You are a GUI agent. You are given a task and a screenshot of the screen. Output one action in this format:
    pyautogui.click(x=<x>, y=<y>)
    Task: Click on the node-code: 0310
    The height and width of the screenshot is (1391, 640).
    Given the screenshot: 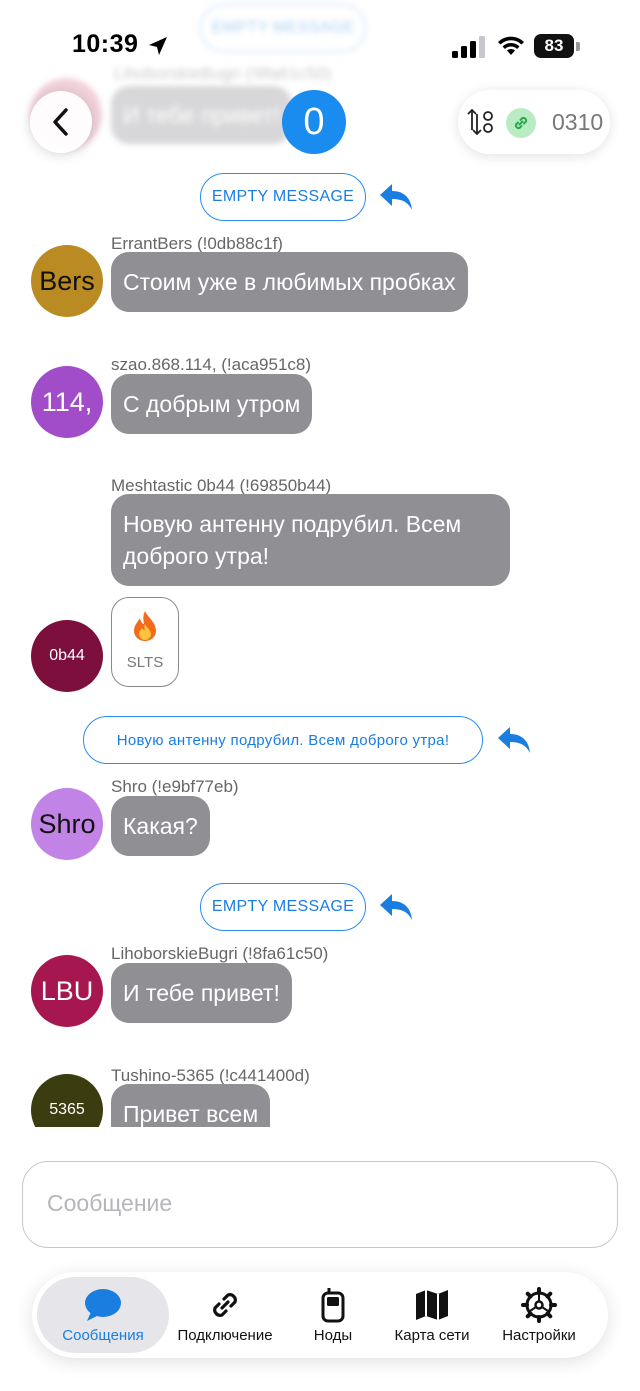 What is the action you would take?
    pyautogui.click(x=578, y=122)
    